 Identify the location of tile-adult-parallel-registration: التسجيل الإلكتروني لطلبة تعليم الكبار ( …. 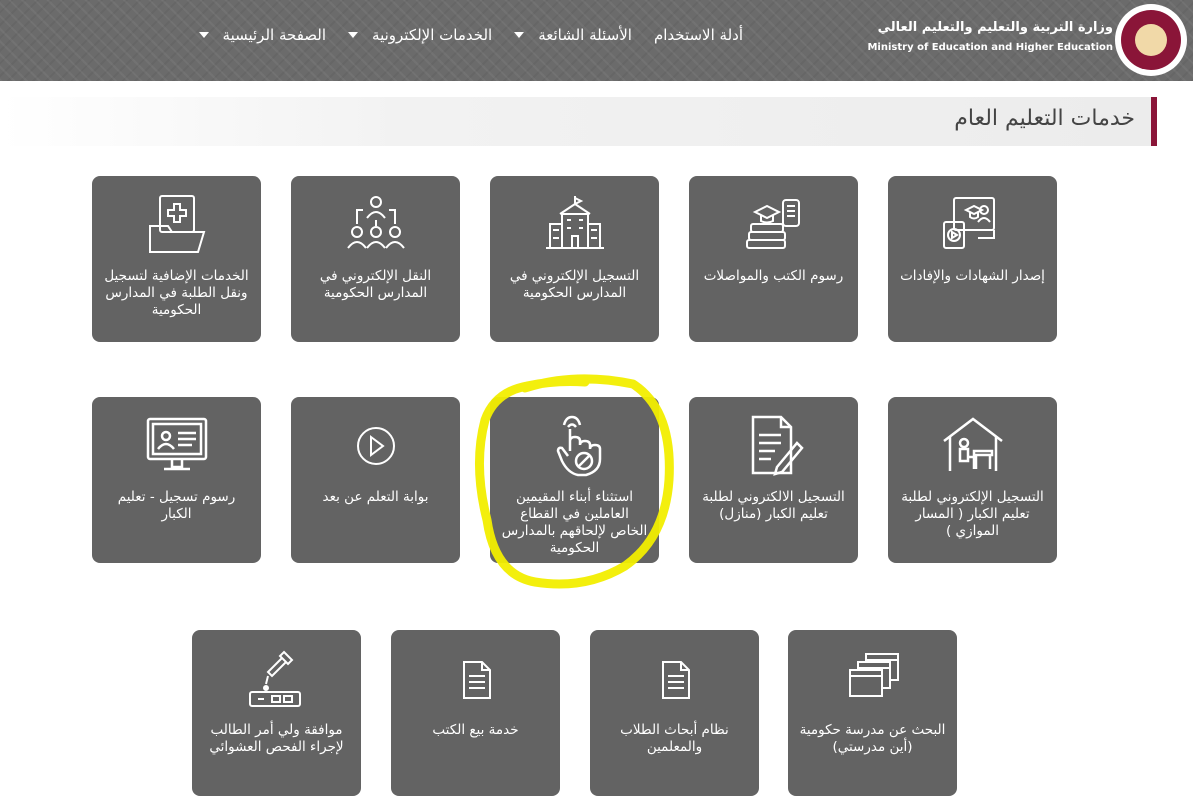
(972, 480).